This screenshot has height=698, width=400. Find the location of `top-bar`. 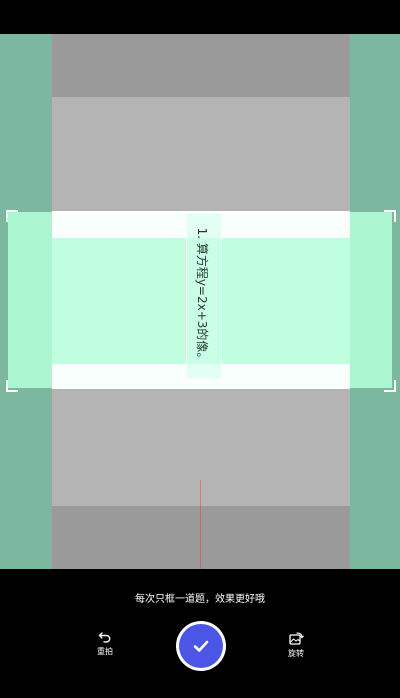

top-bar is located at coordinates (200, 17).